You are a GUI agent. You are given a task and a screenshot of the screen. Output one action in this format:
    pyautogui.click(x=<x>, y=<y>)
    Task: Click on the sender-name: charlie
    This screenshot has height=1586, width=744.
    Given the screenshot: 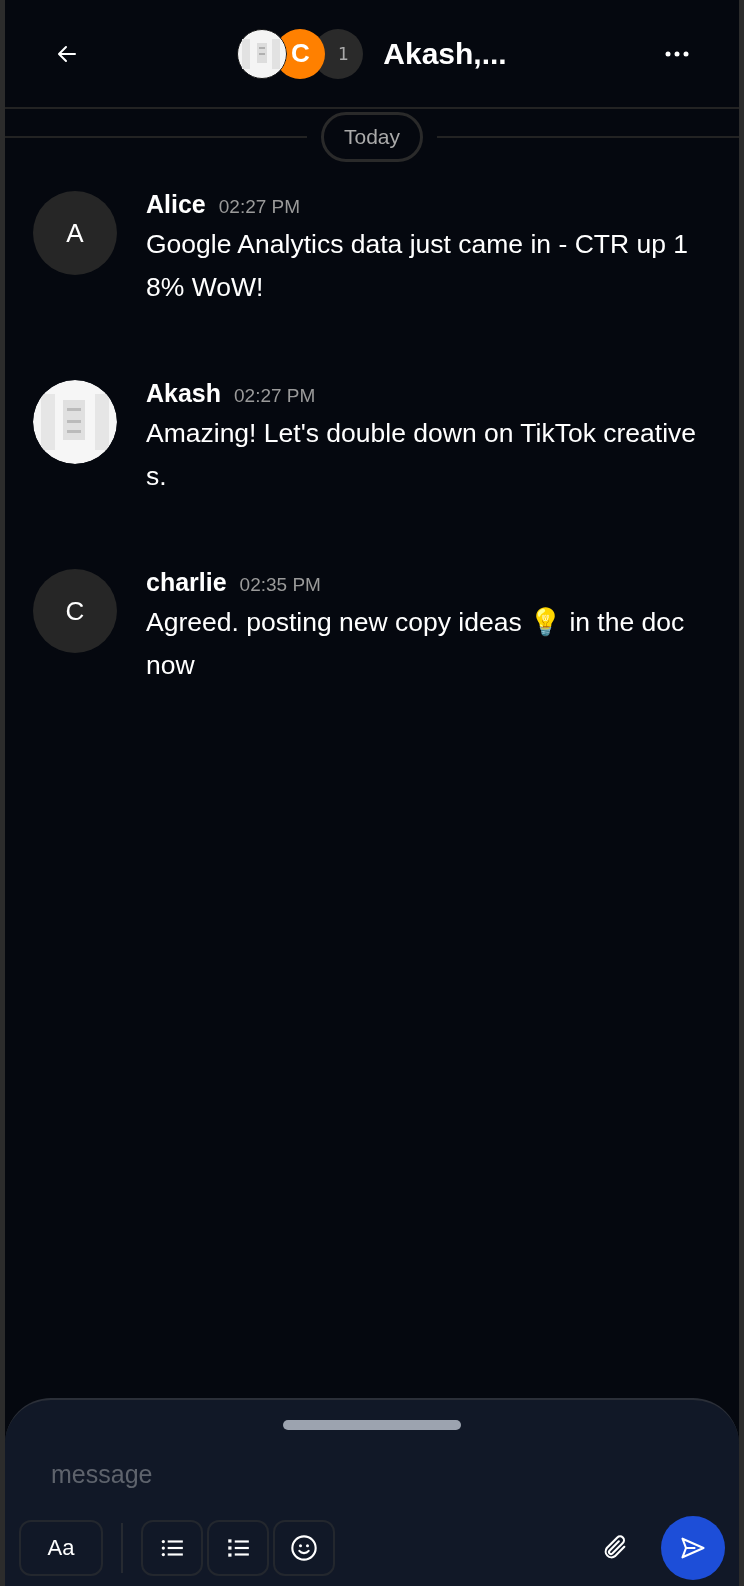 What is the action you would take?
    pyautogui.click(x=186, y=582)
    